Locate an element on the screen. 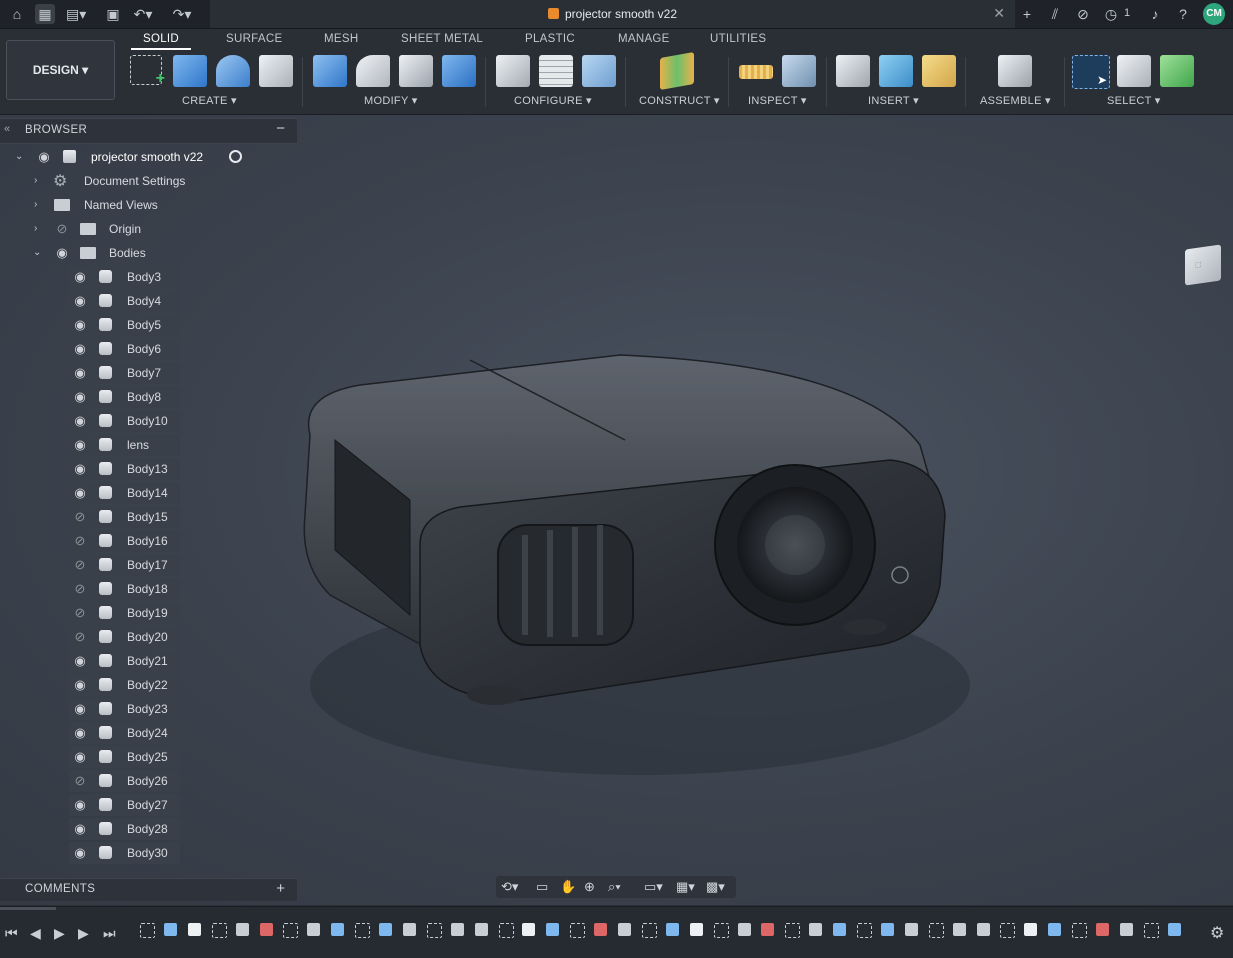  insert-derive-icon is located at coordinates (853, 71).